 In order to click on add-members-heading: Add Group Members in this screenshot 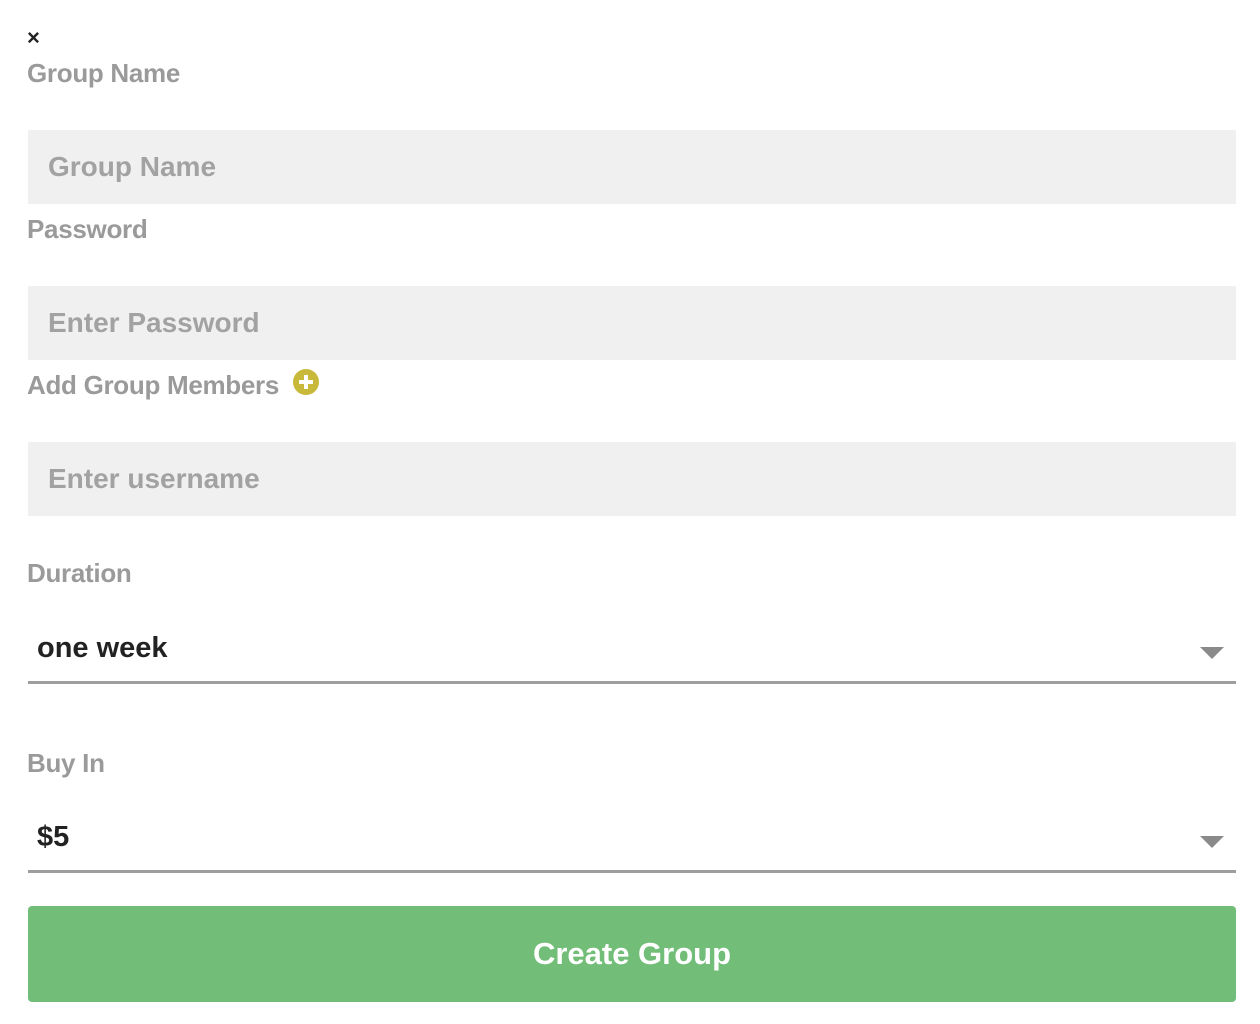, I will do `click(173, 385)`.